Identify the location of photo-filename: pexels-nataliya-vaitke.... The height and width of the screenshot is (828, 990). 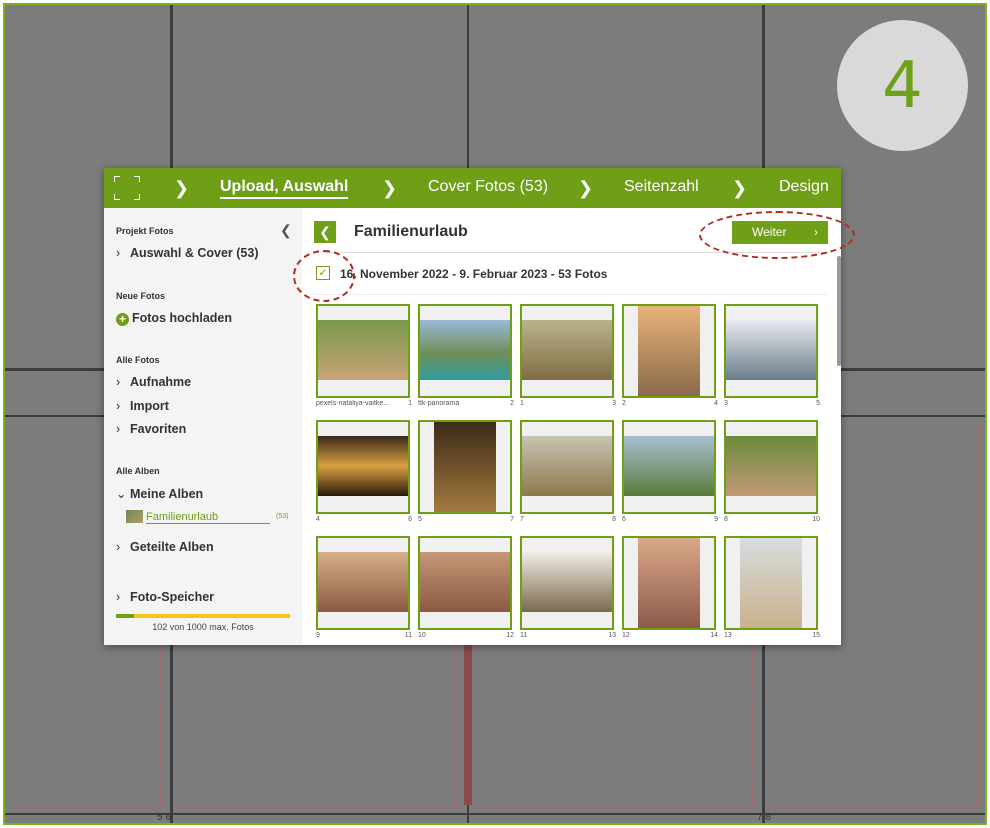
(353, 403).